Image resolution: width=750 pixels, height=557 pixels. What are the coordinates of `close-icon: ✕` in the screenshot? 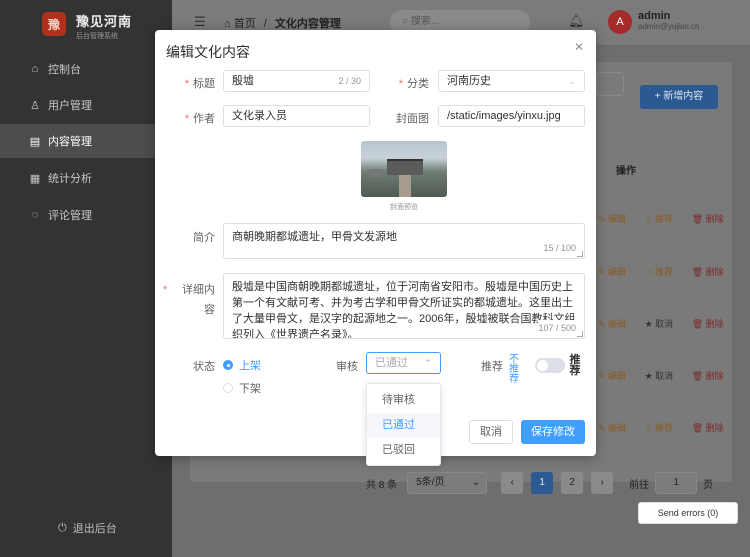 It's located at (579, 47).